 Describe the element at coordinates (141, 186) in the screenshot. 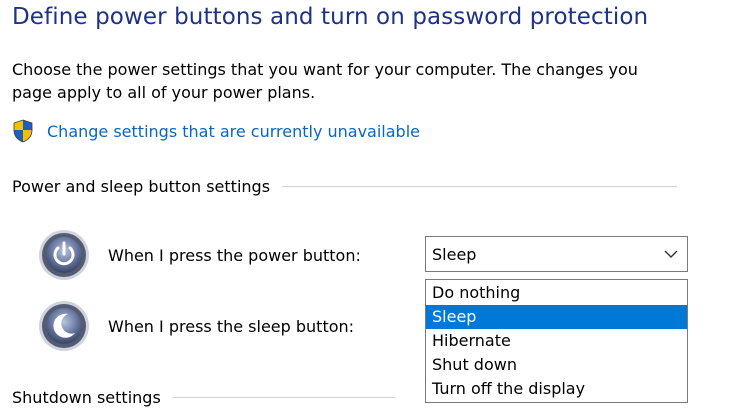

I see `power-sleep-section-title: Power and sleep button settings` at that location.